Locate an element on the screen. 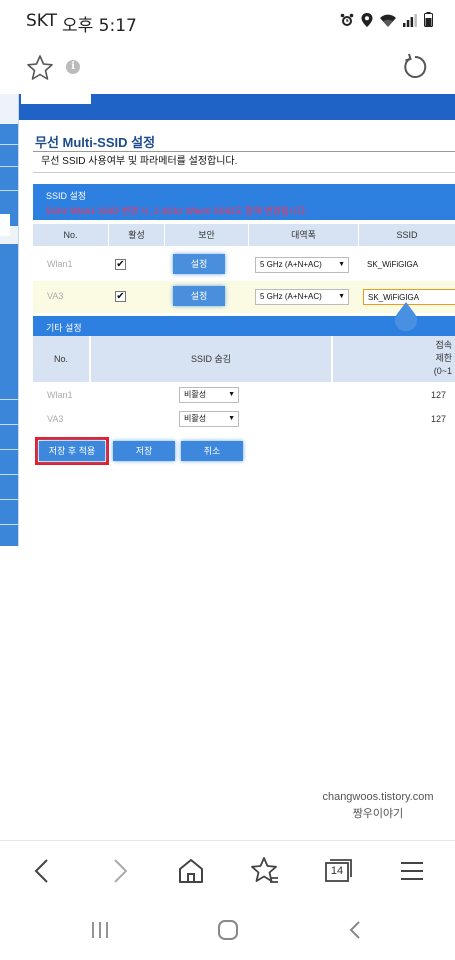  col-security: 보안 is located at coordinates (207, 235).